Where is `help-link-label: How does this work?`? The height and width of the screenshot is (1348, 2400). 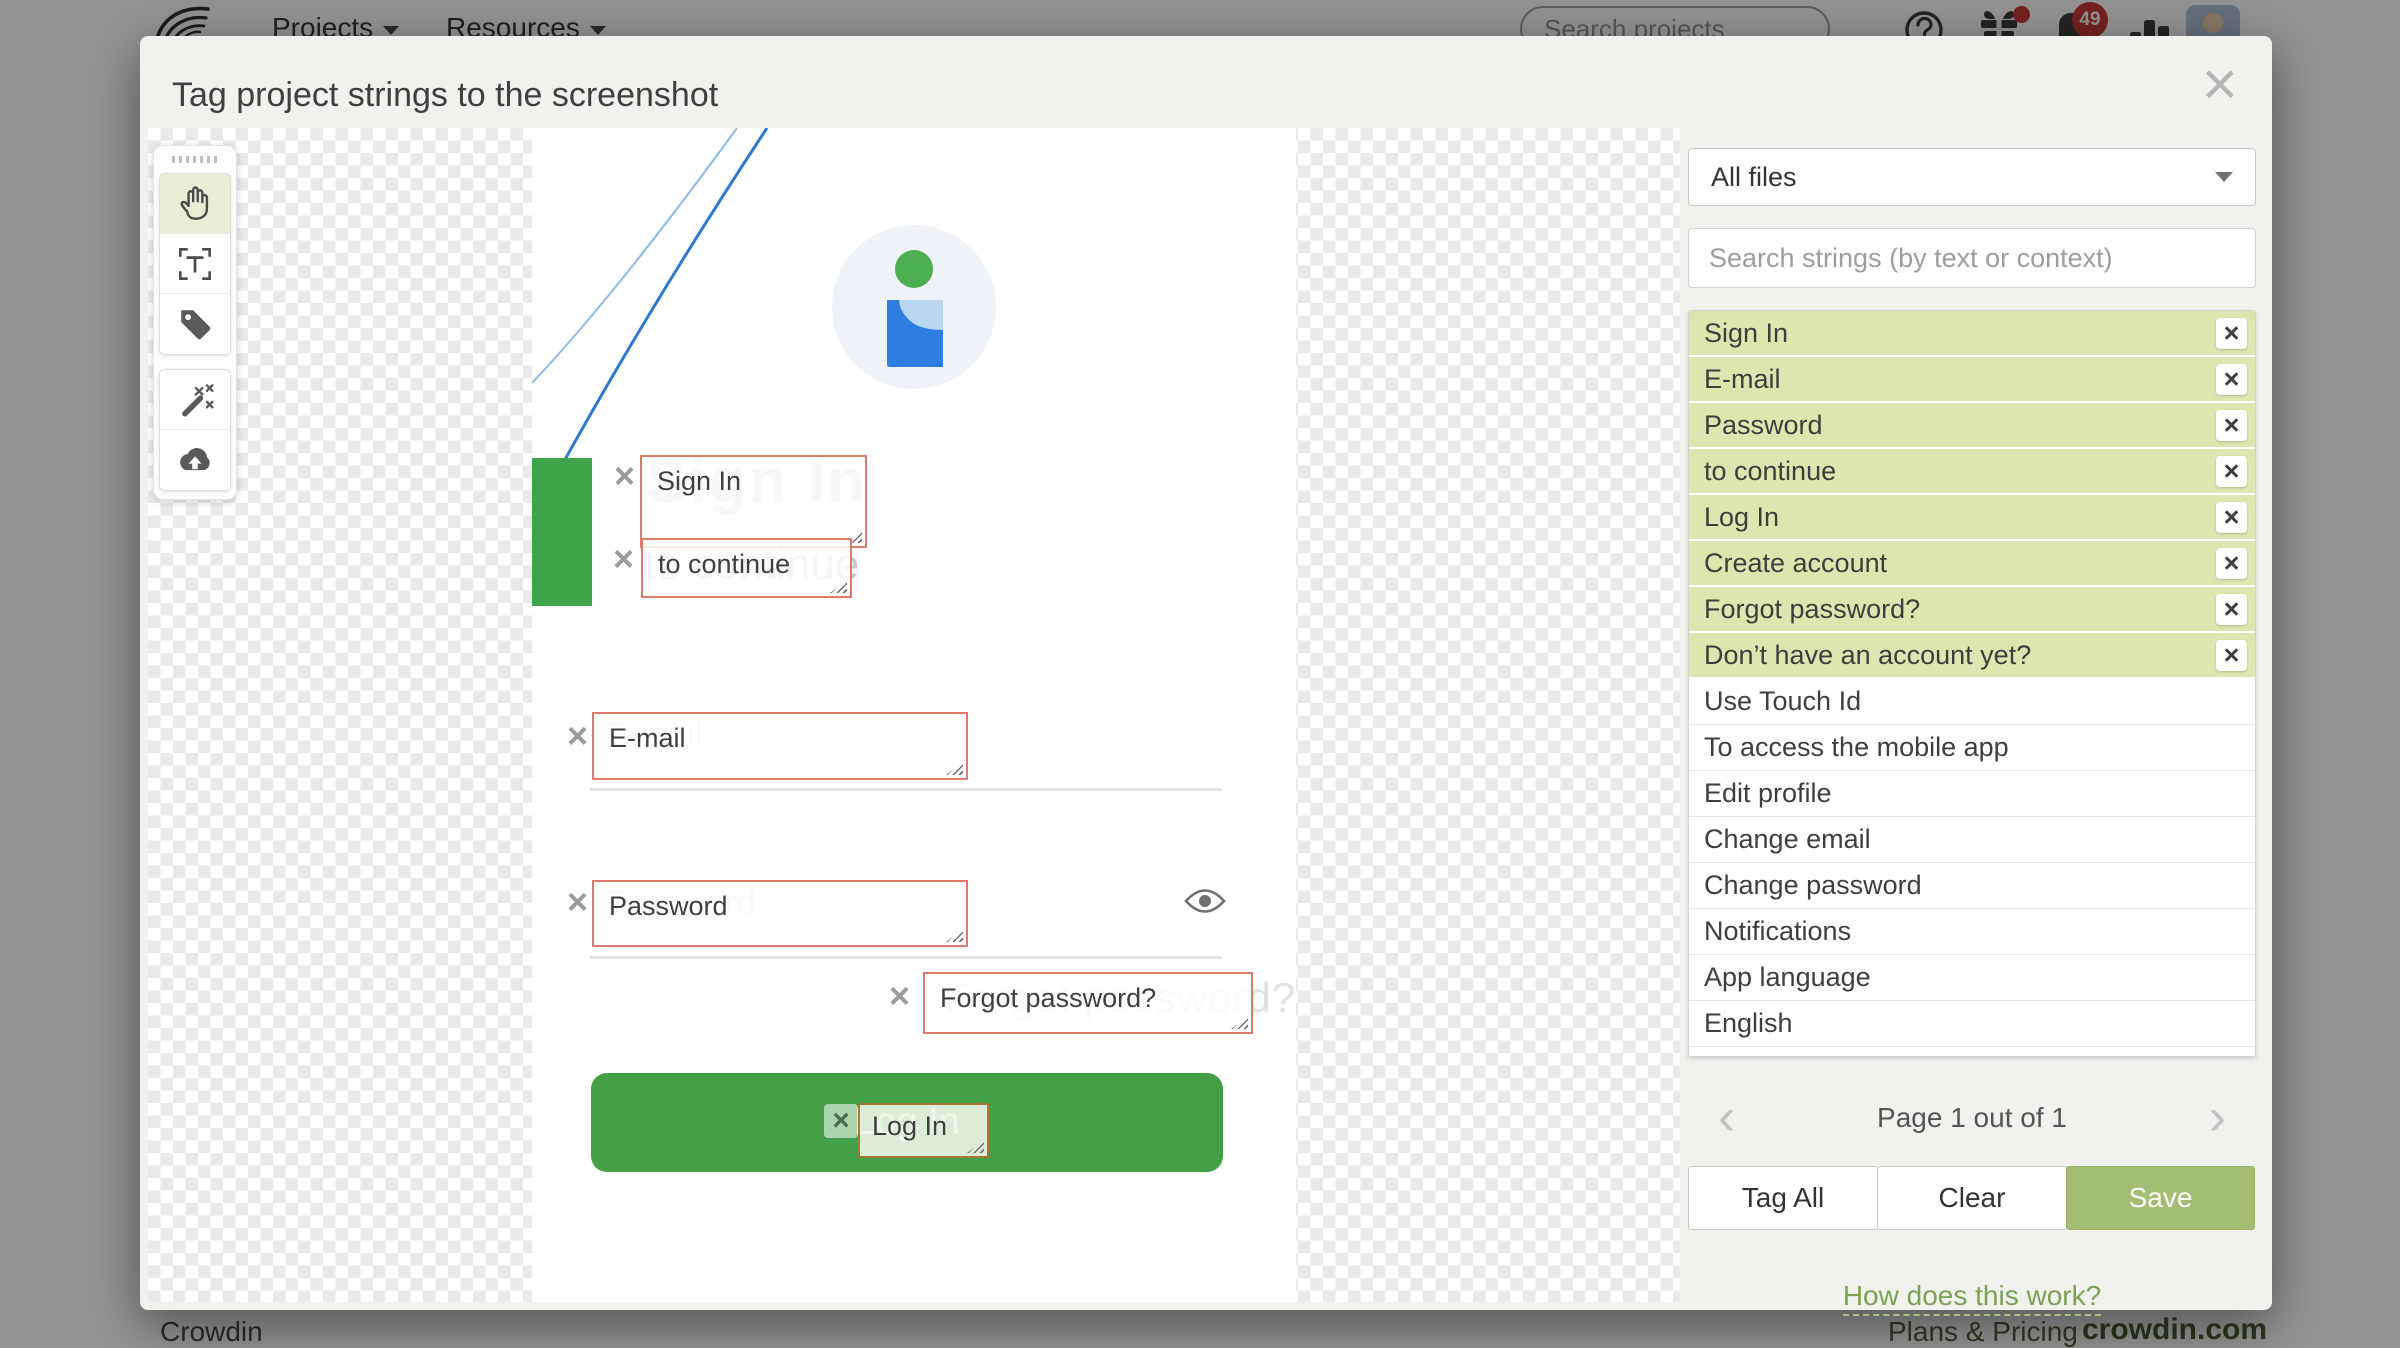 help-link-label: How does this work? is located at coordinates (1972, 1298).